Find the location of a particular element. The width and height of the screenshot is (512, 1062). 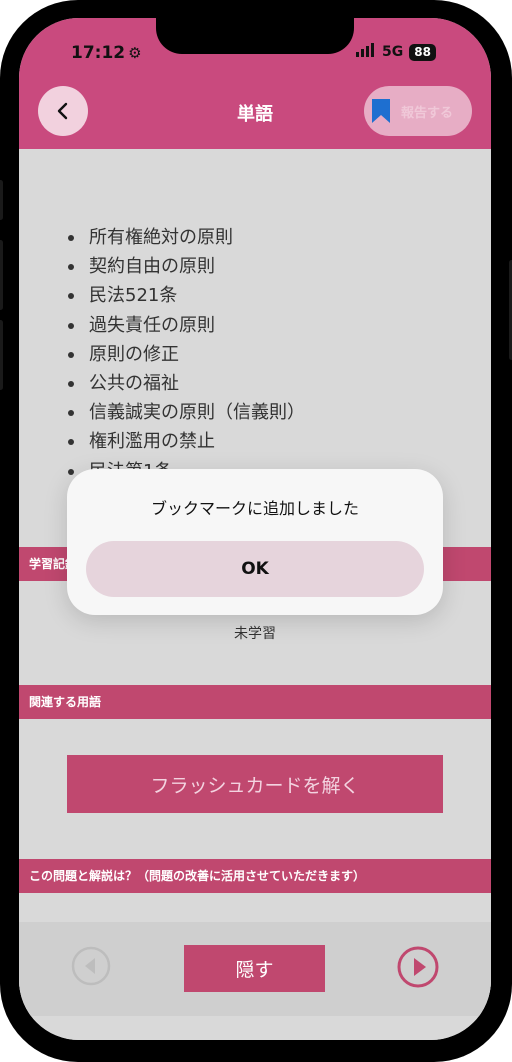

report-button: 報告する is located at coordinates (418, 111).